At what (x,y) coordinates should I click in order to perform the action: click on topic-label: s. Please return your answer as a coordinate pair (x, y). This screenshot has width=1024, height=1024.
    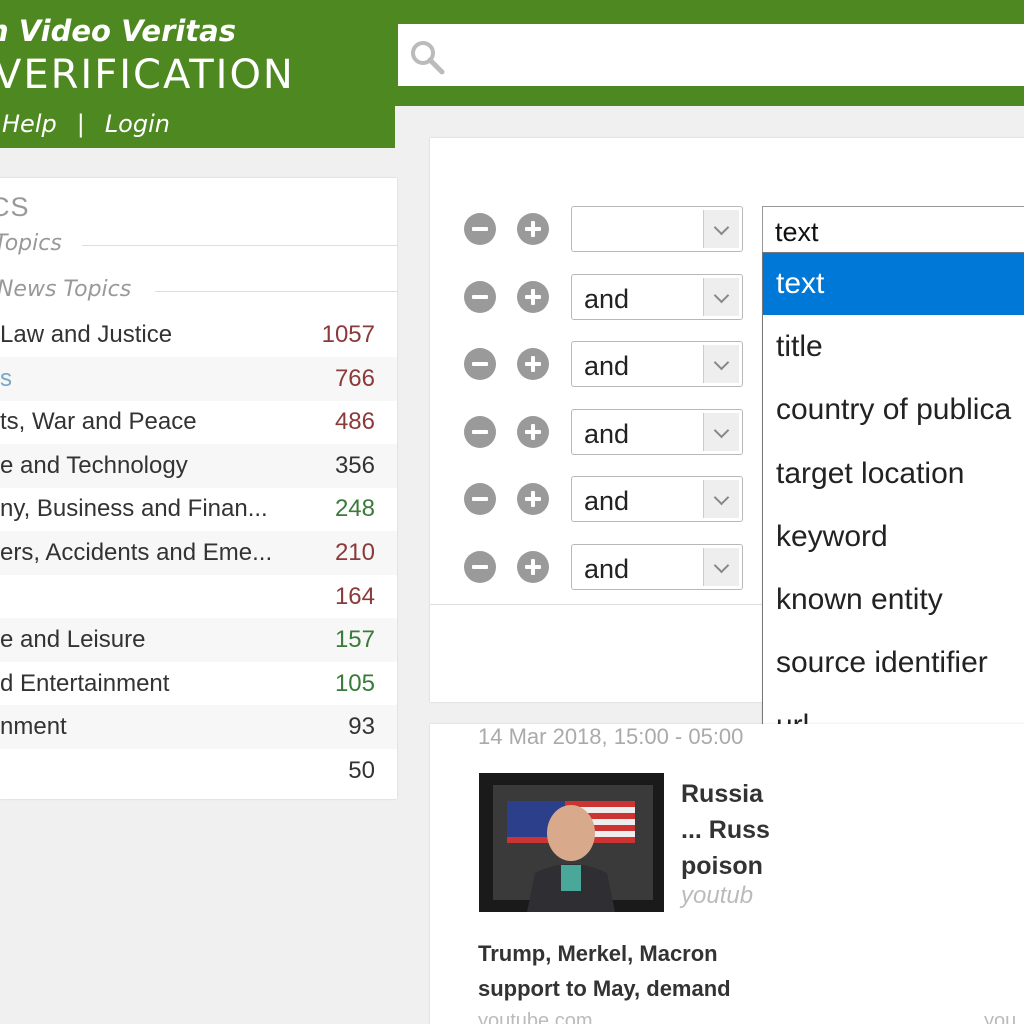
    Looking at the image, I should click on (6, 378).